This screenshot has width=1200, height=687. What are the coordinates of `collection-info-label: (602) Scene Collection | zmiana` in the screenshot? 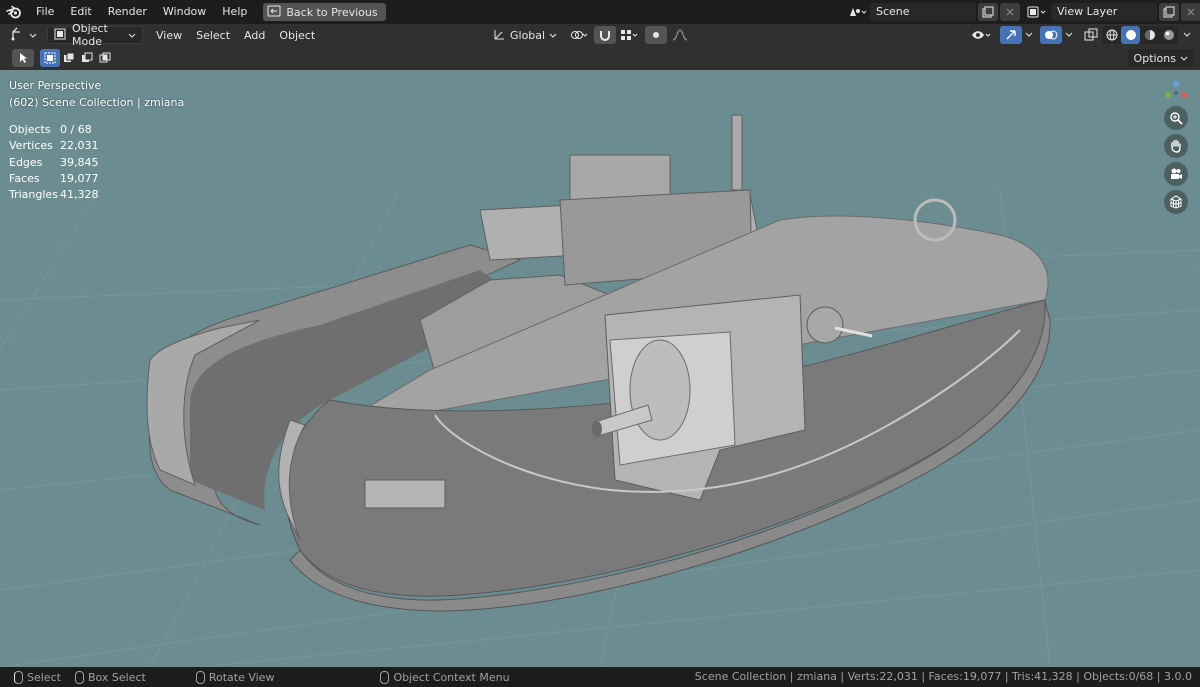 It's located at (97, 102).